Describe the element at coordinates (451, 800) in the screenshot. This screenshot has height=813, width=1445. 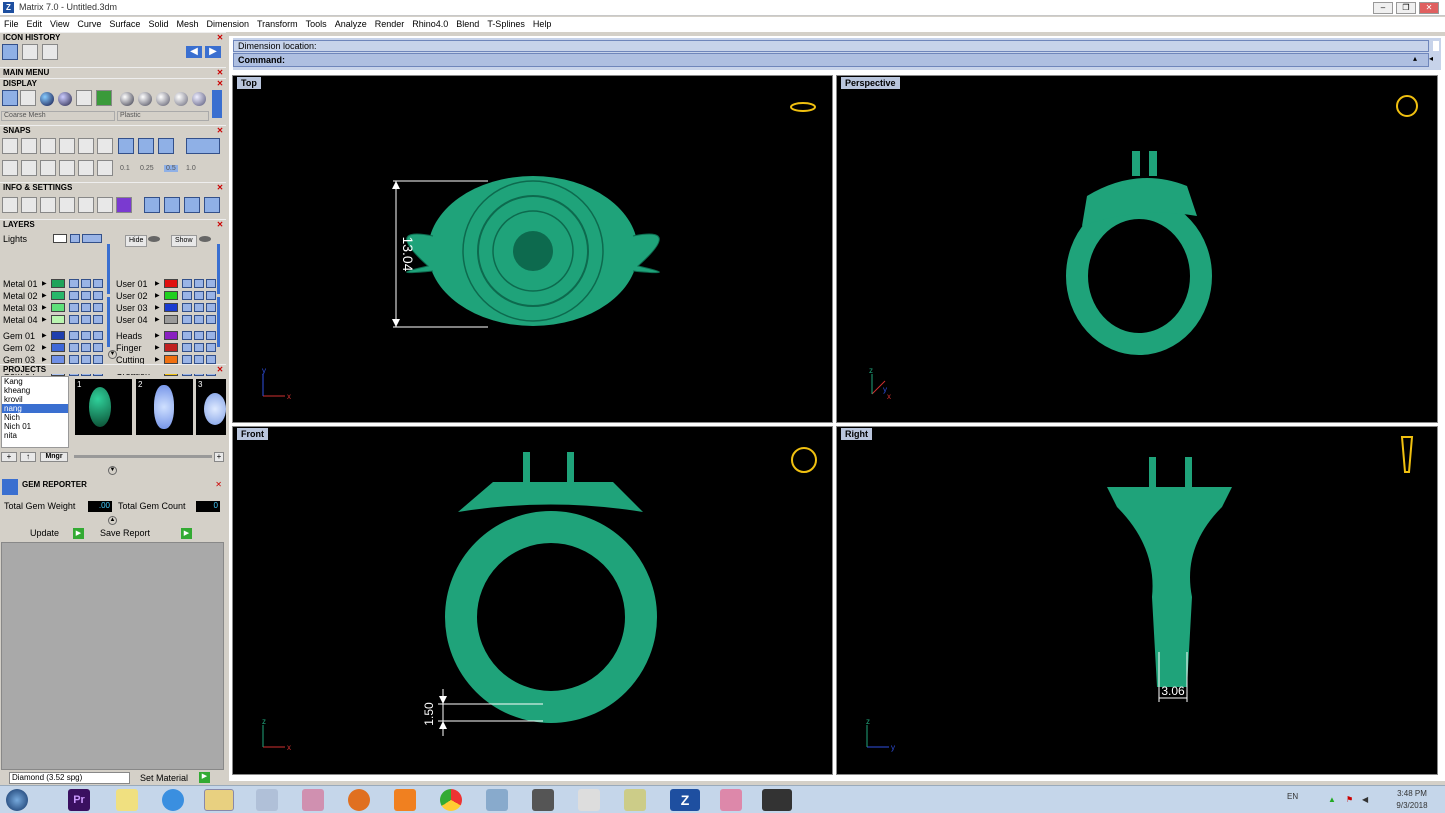
I see `chrome-icon` at that location.